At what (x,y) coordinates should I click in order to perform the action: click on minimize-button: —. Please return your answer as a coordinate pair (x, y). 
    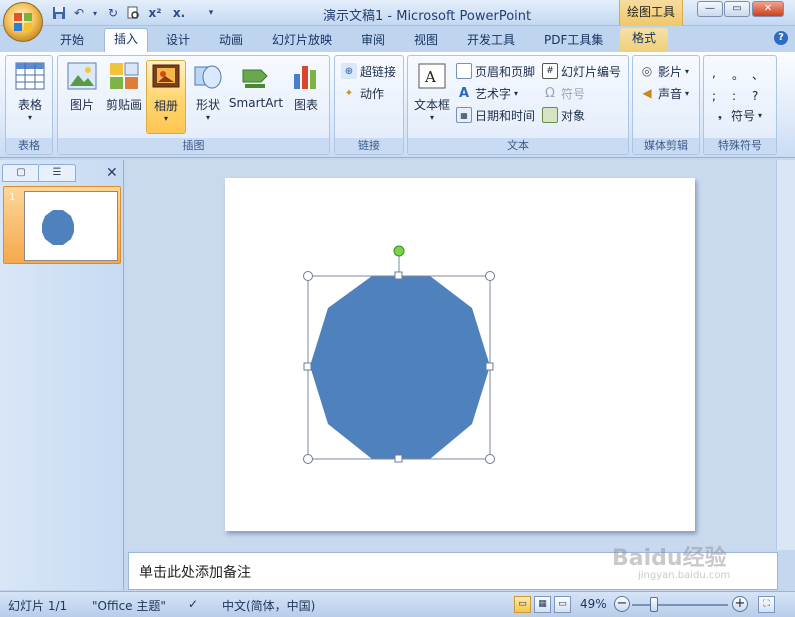
    Looking at the image, I should click on (710, 9).